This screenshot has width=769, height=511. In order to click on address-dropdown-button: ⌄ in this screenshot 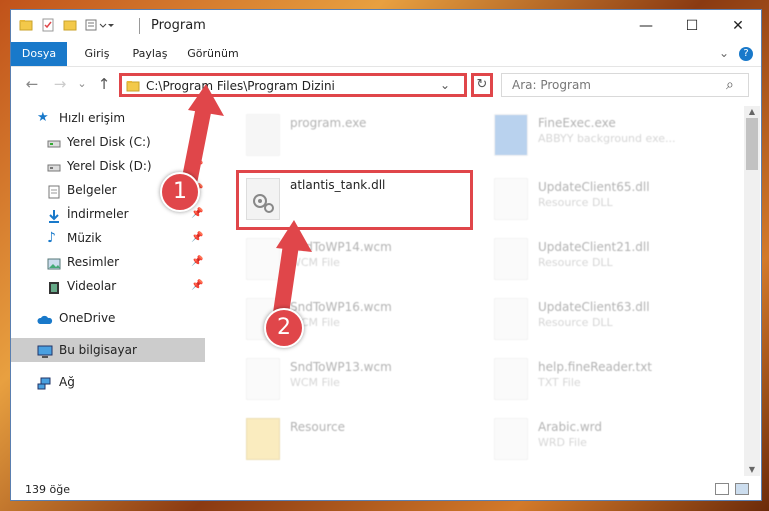, I will do `click(445, 85)`.